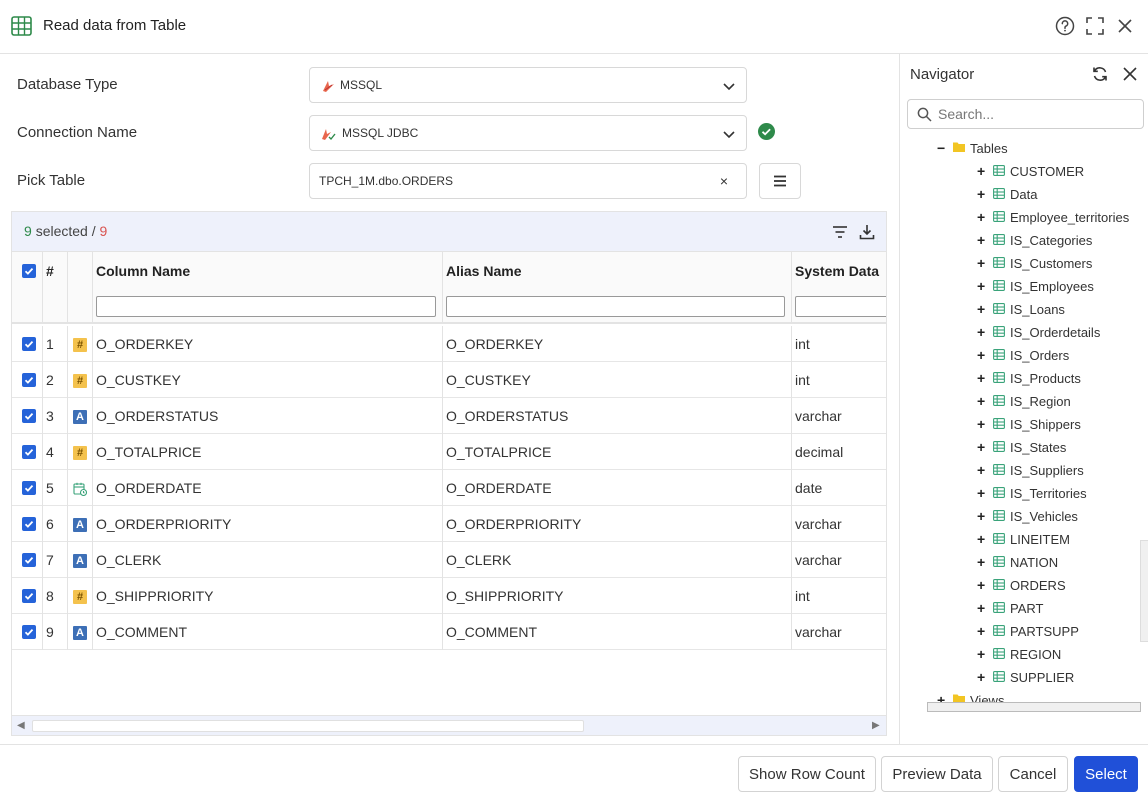  I want to click on grid-header: # Column Name Alias Name System Data, so click(449, 288).